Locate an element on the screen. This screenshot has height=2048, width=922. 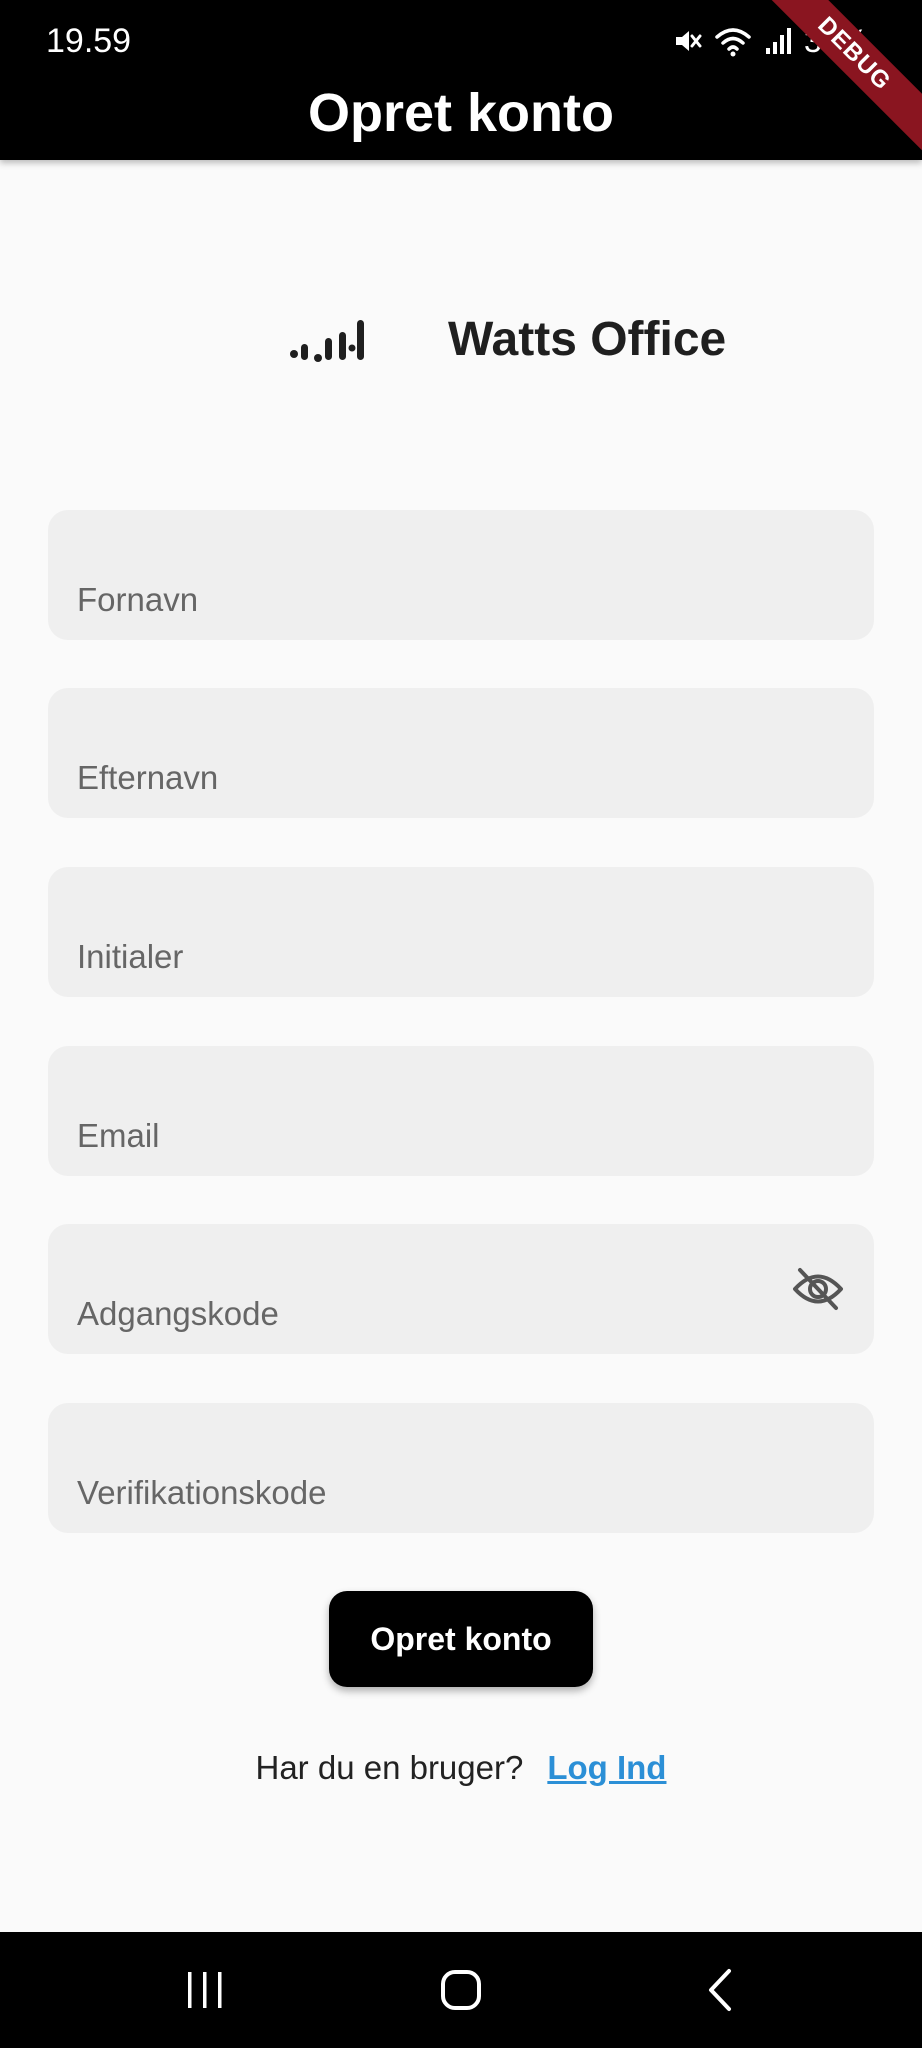
first-name-field is located at coordinates (461, 575).